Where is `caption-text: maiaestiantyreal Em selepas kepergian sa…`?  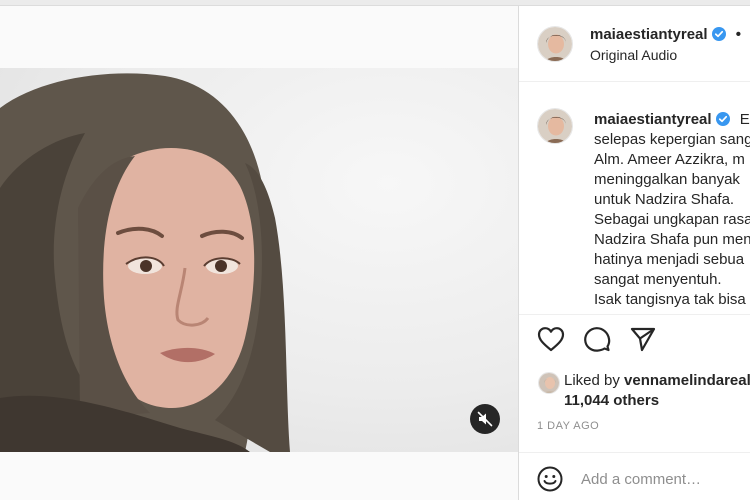
caption-text: maiaestiantyreal Em selepas kepergian sa… is located at coordinates (672, 210).